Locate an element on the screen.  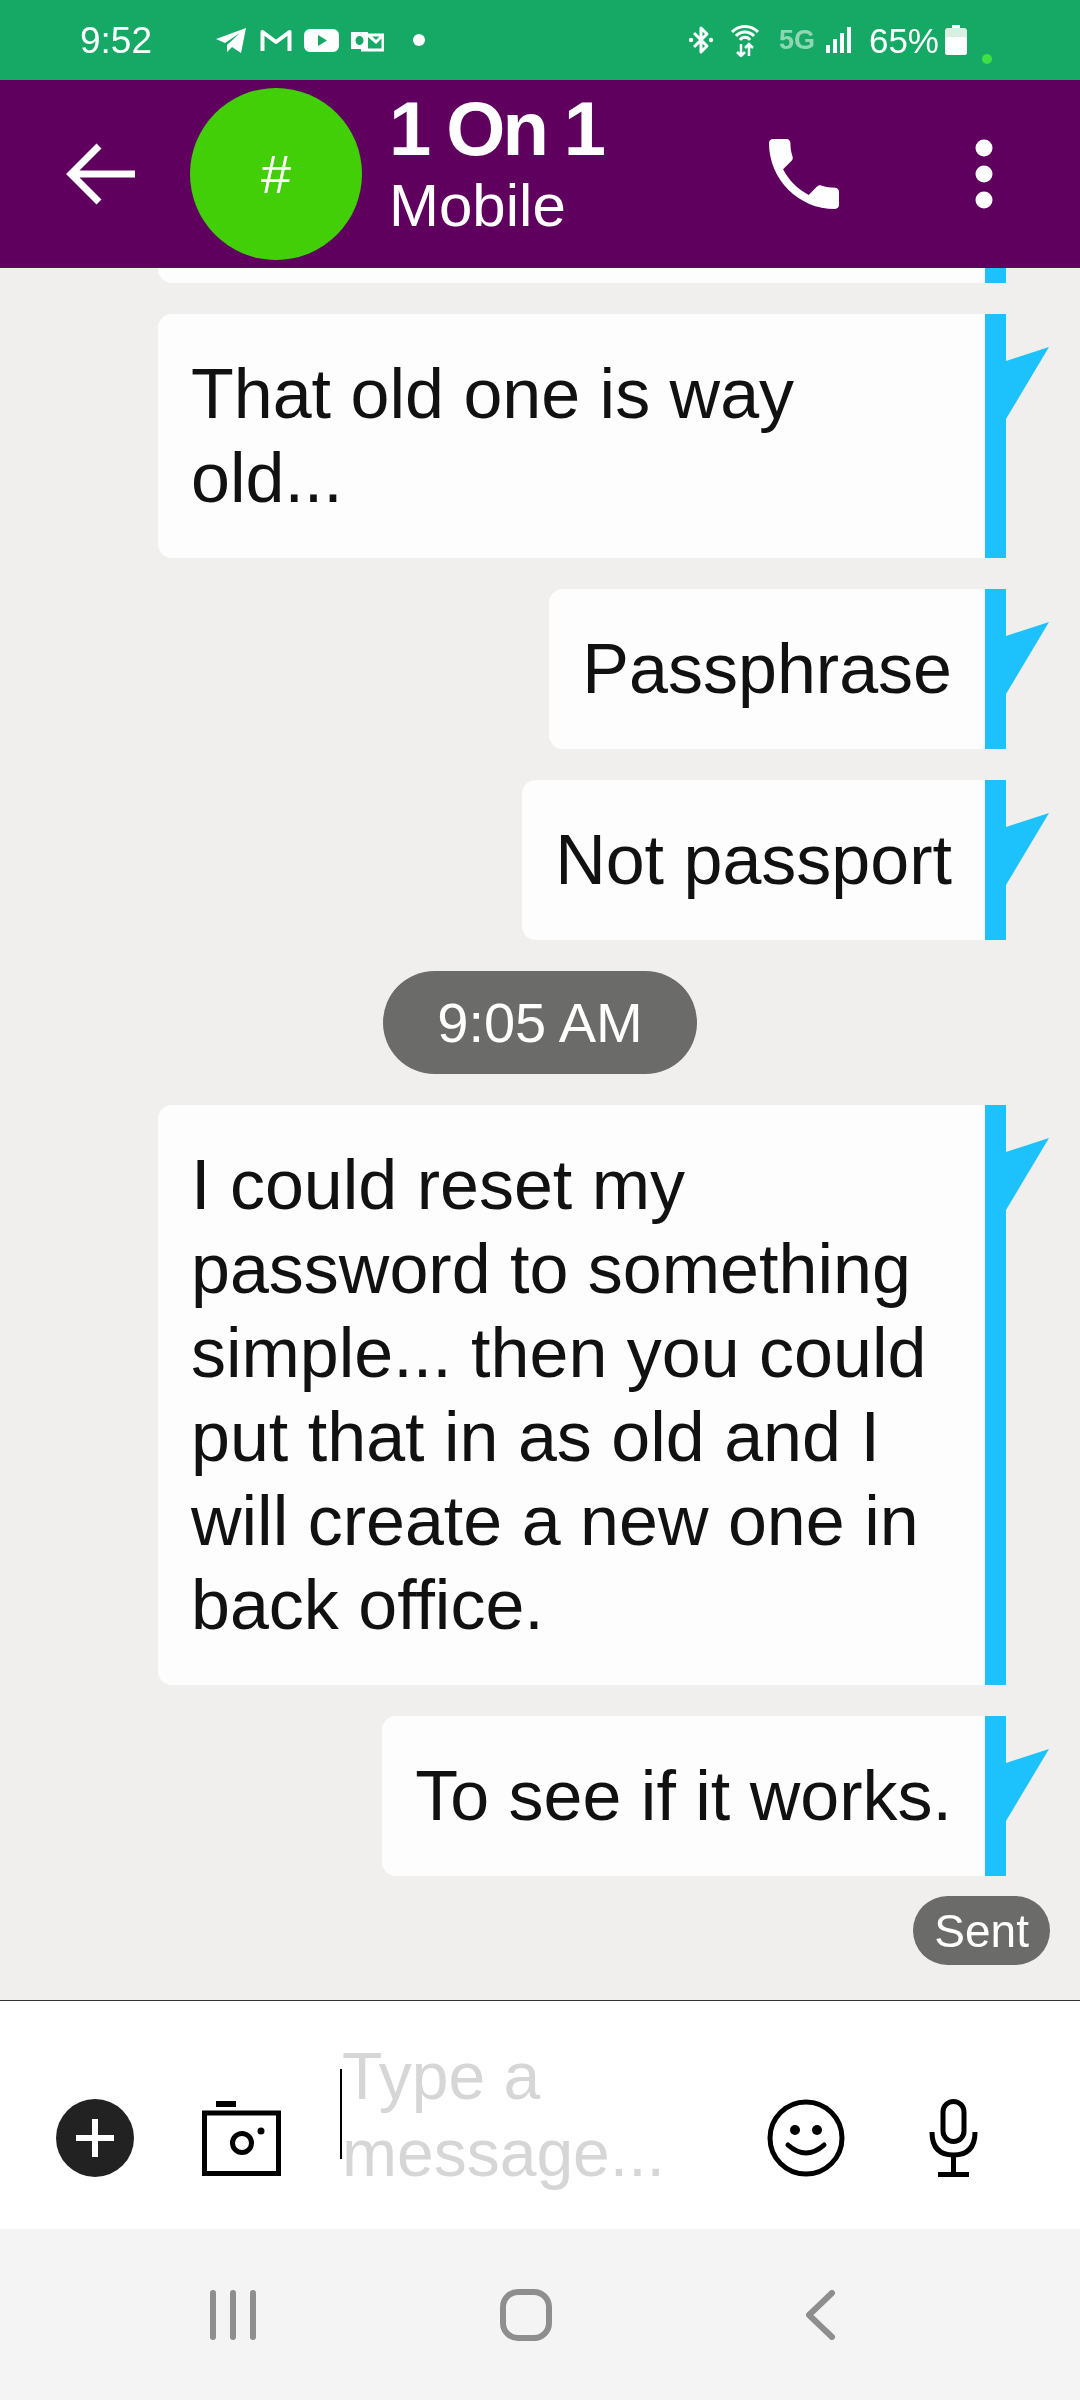
status-time: 9:52 is located at coordinates (116, 40).